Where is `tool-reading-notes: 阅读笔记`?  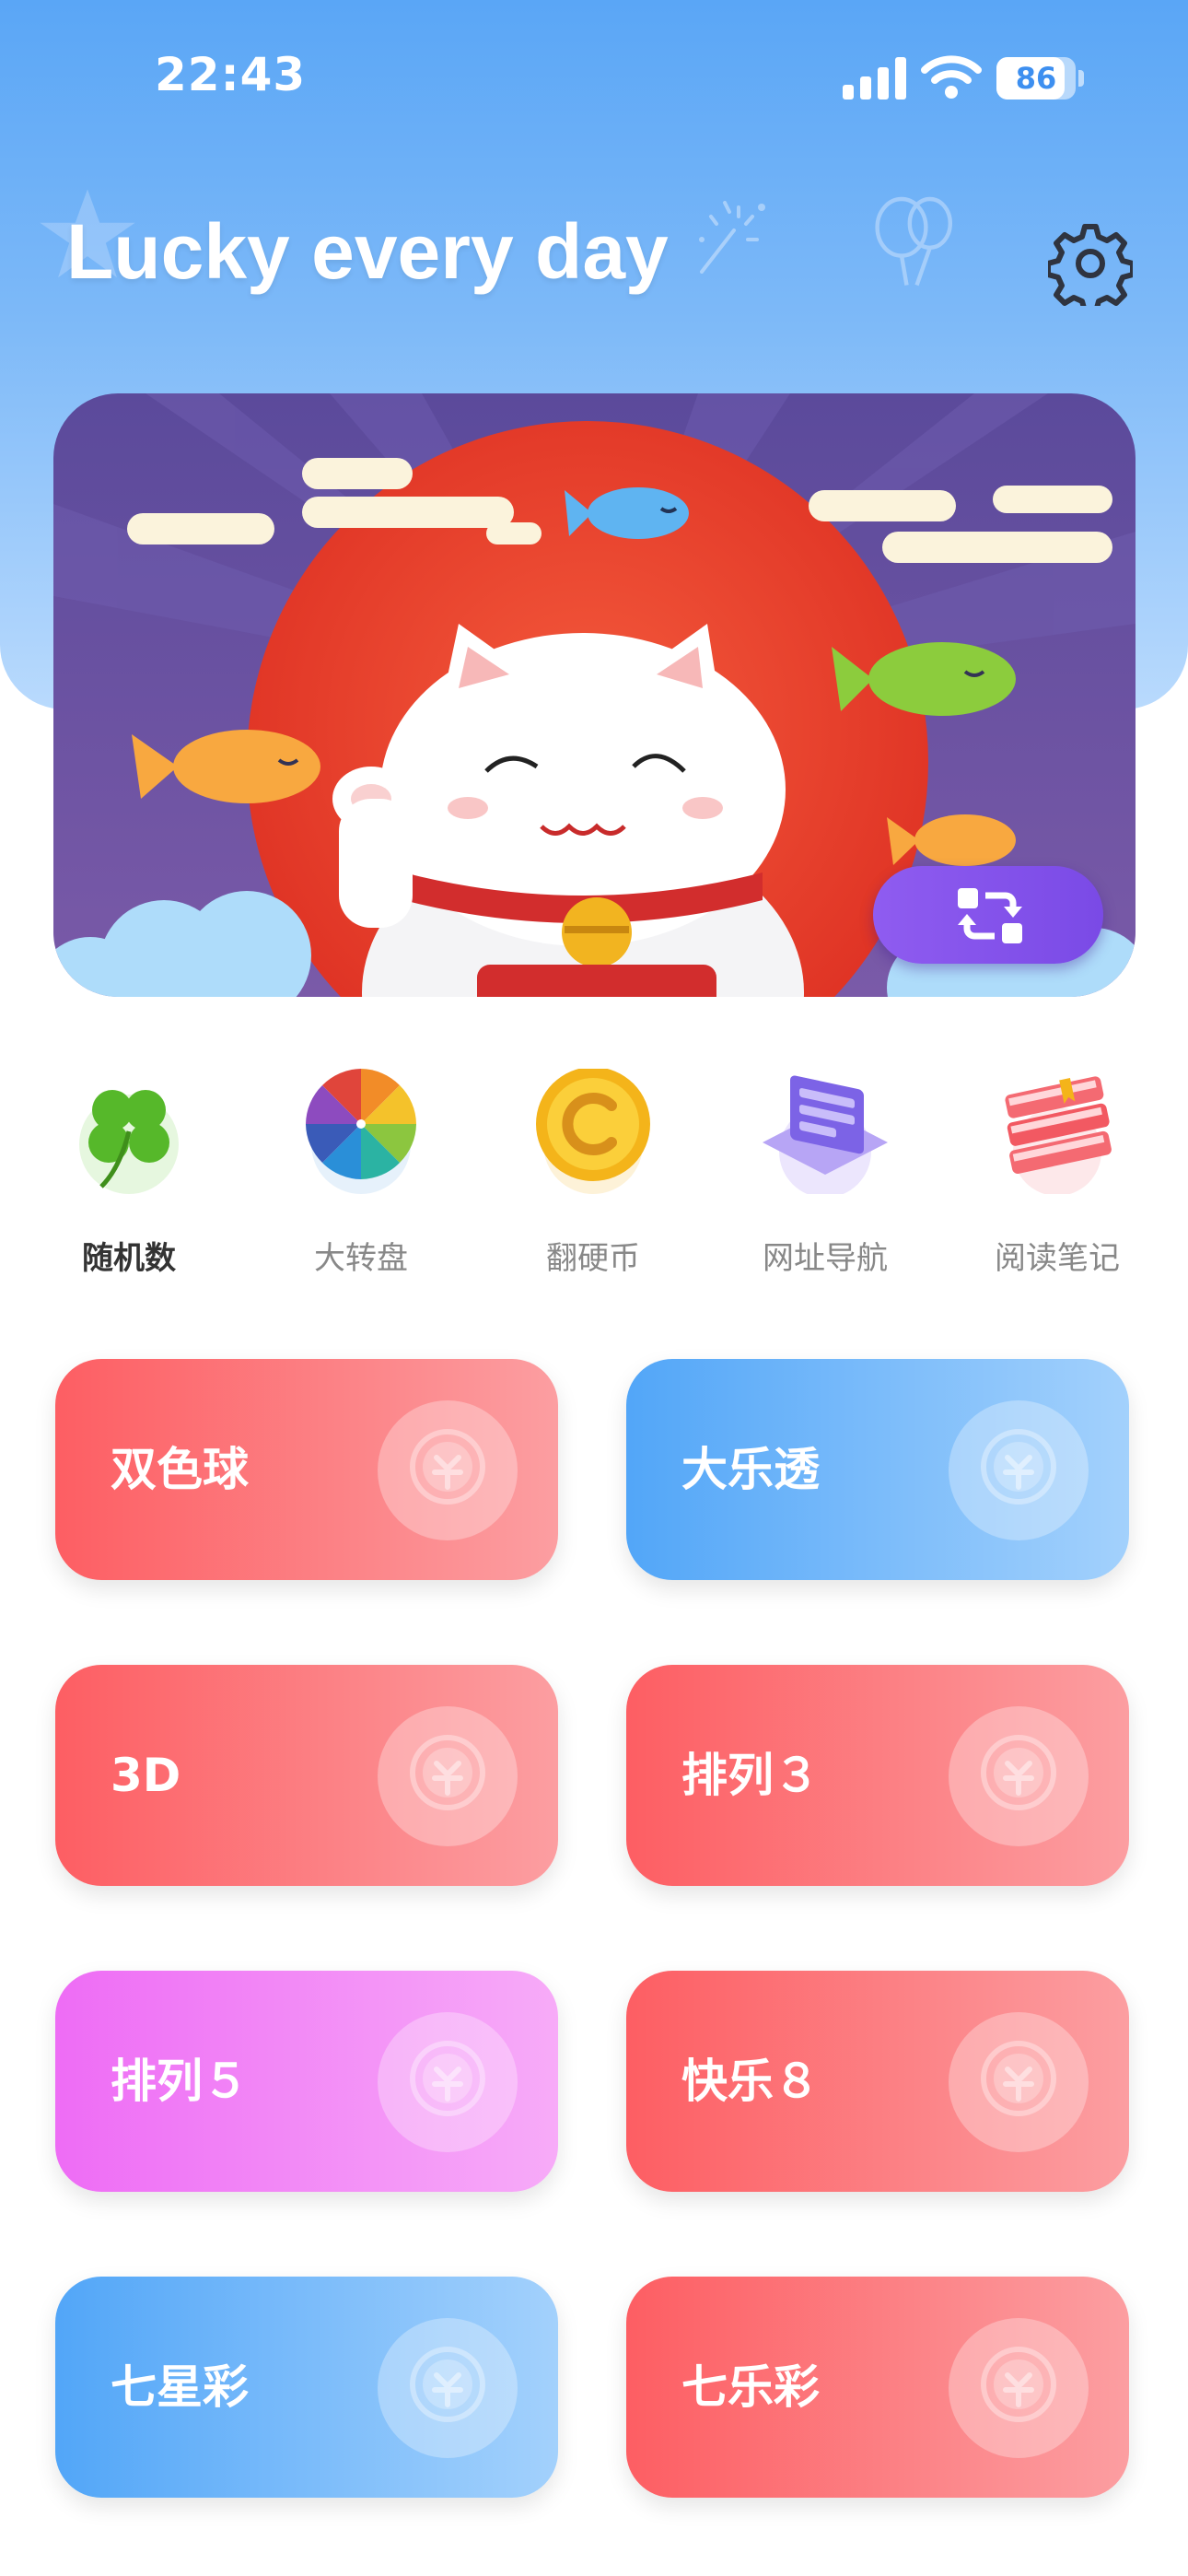
tool-reading-notes: 阅读笔记 is located at coordinates (1057, 1179).